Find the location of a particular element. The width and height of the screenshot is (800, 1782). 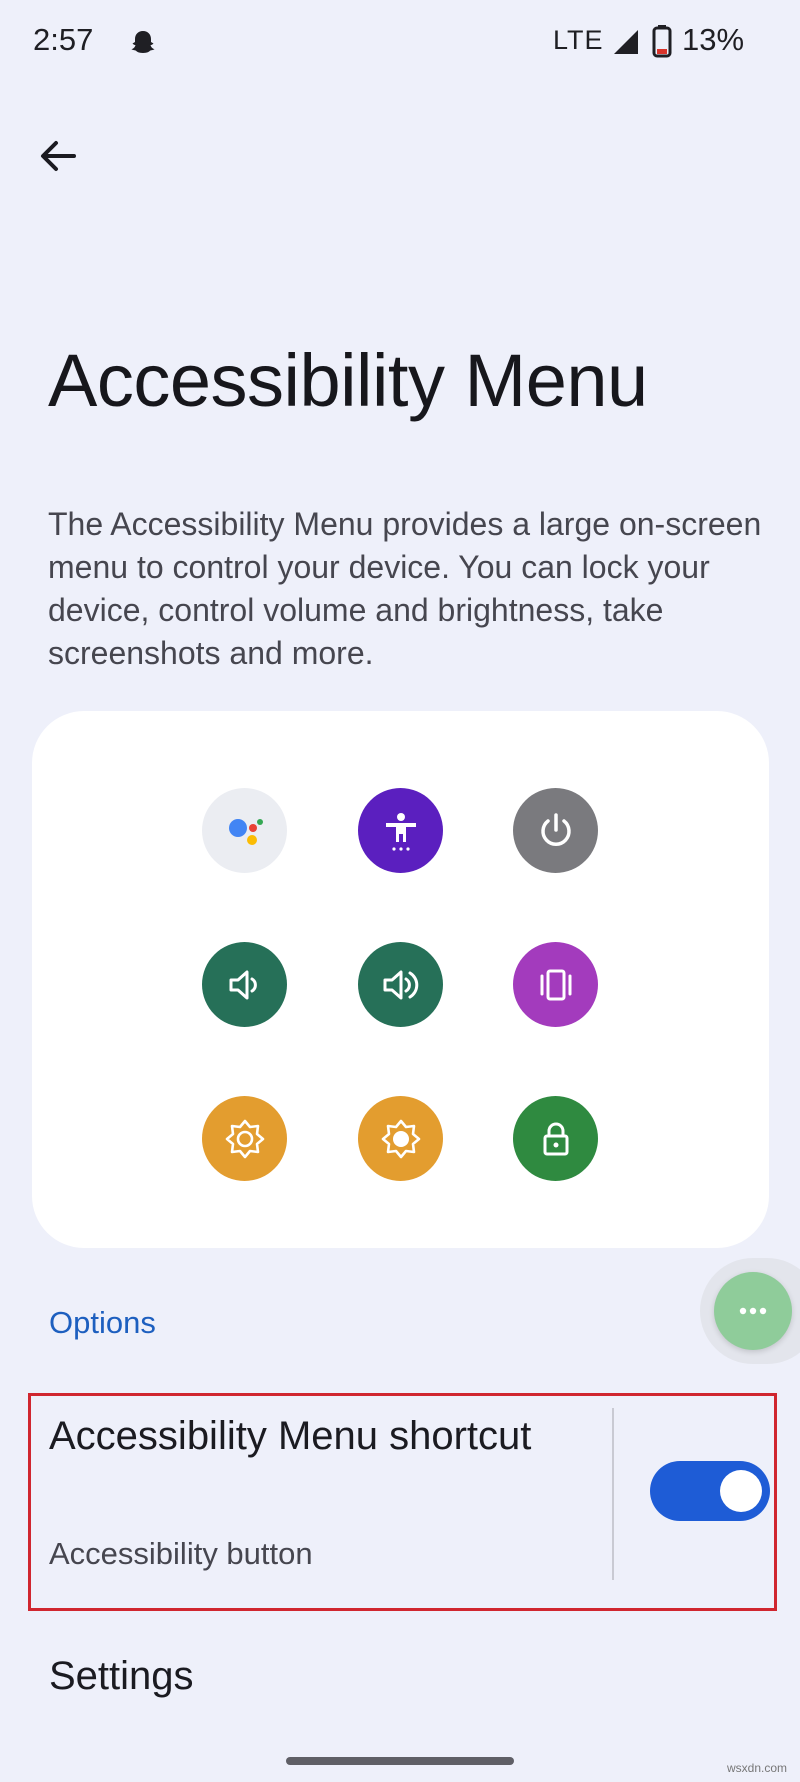

volume-up-icon is located at coordinates (400, 984).